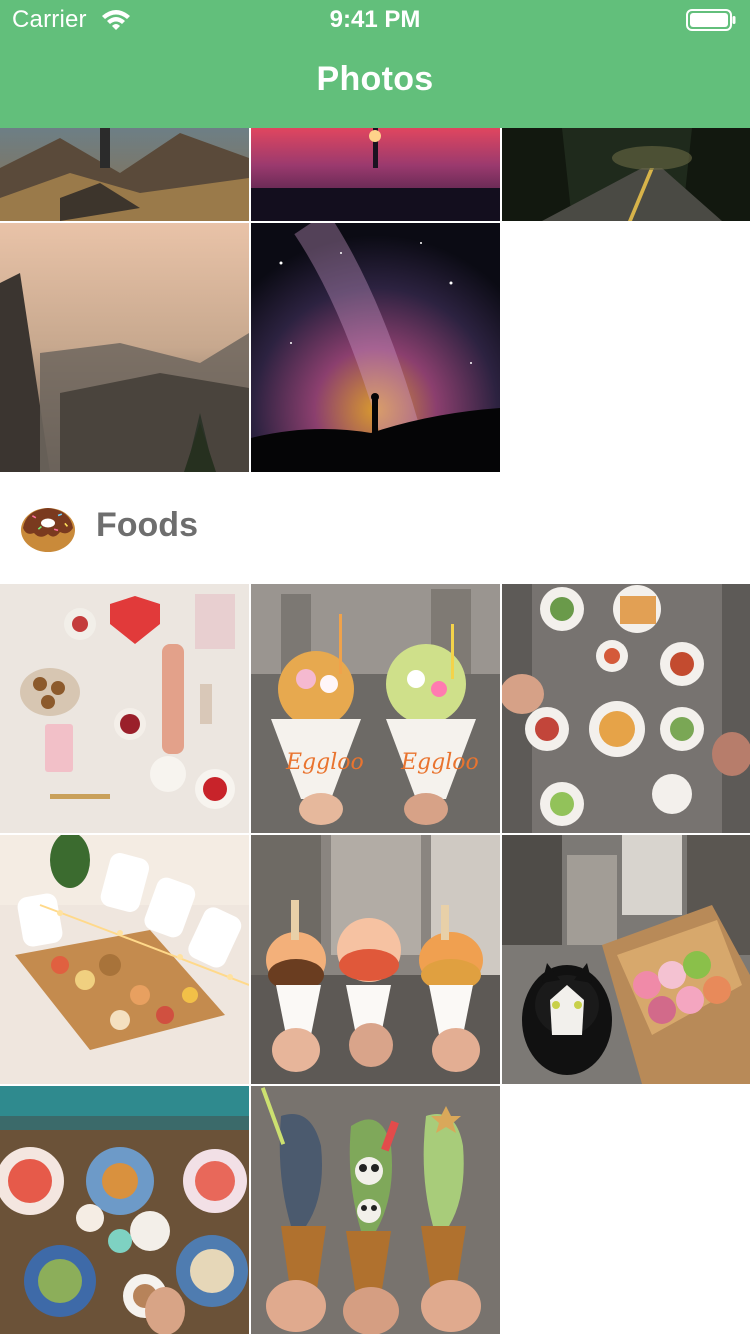 This screenshot has height=1334, width=750. Describe the element at coordinates (375, 79) in the screenshot. I see `page-title: Photos` at that location.